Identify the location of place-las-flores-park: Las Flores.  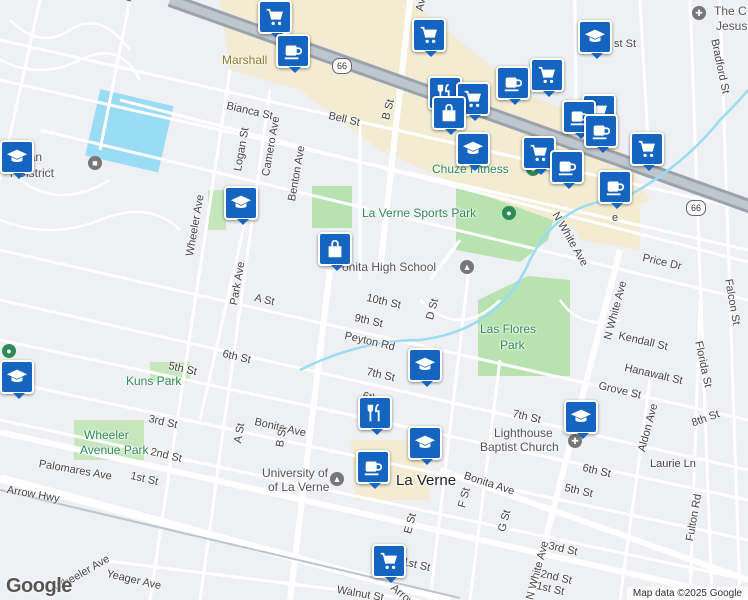
(508, 329).